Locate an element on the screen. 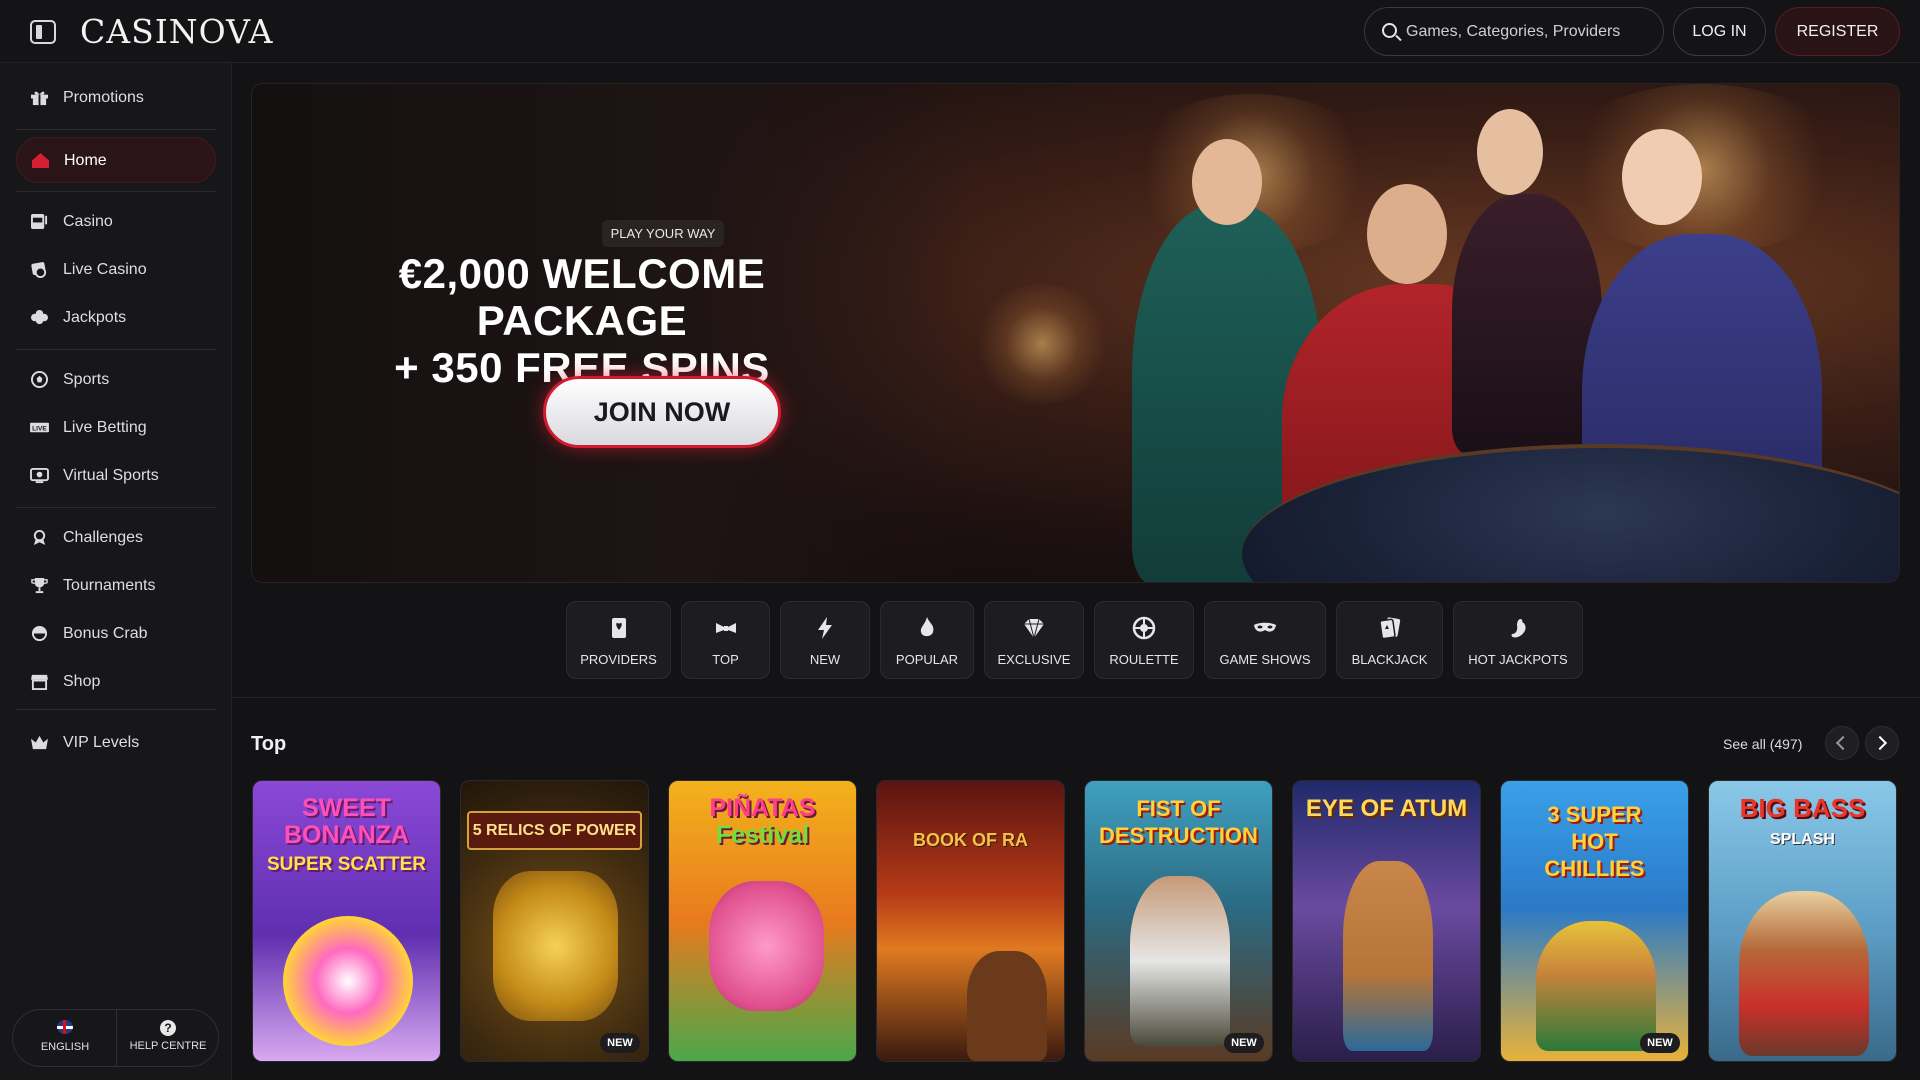 Image resolution: width=1920 pixels, height=1080 pixels. pinata-art is located at coordinates (766, 946).